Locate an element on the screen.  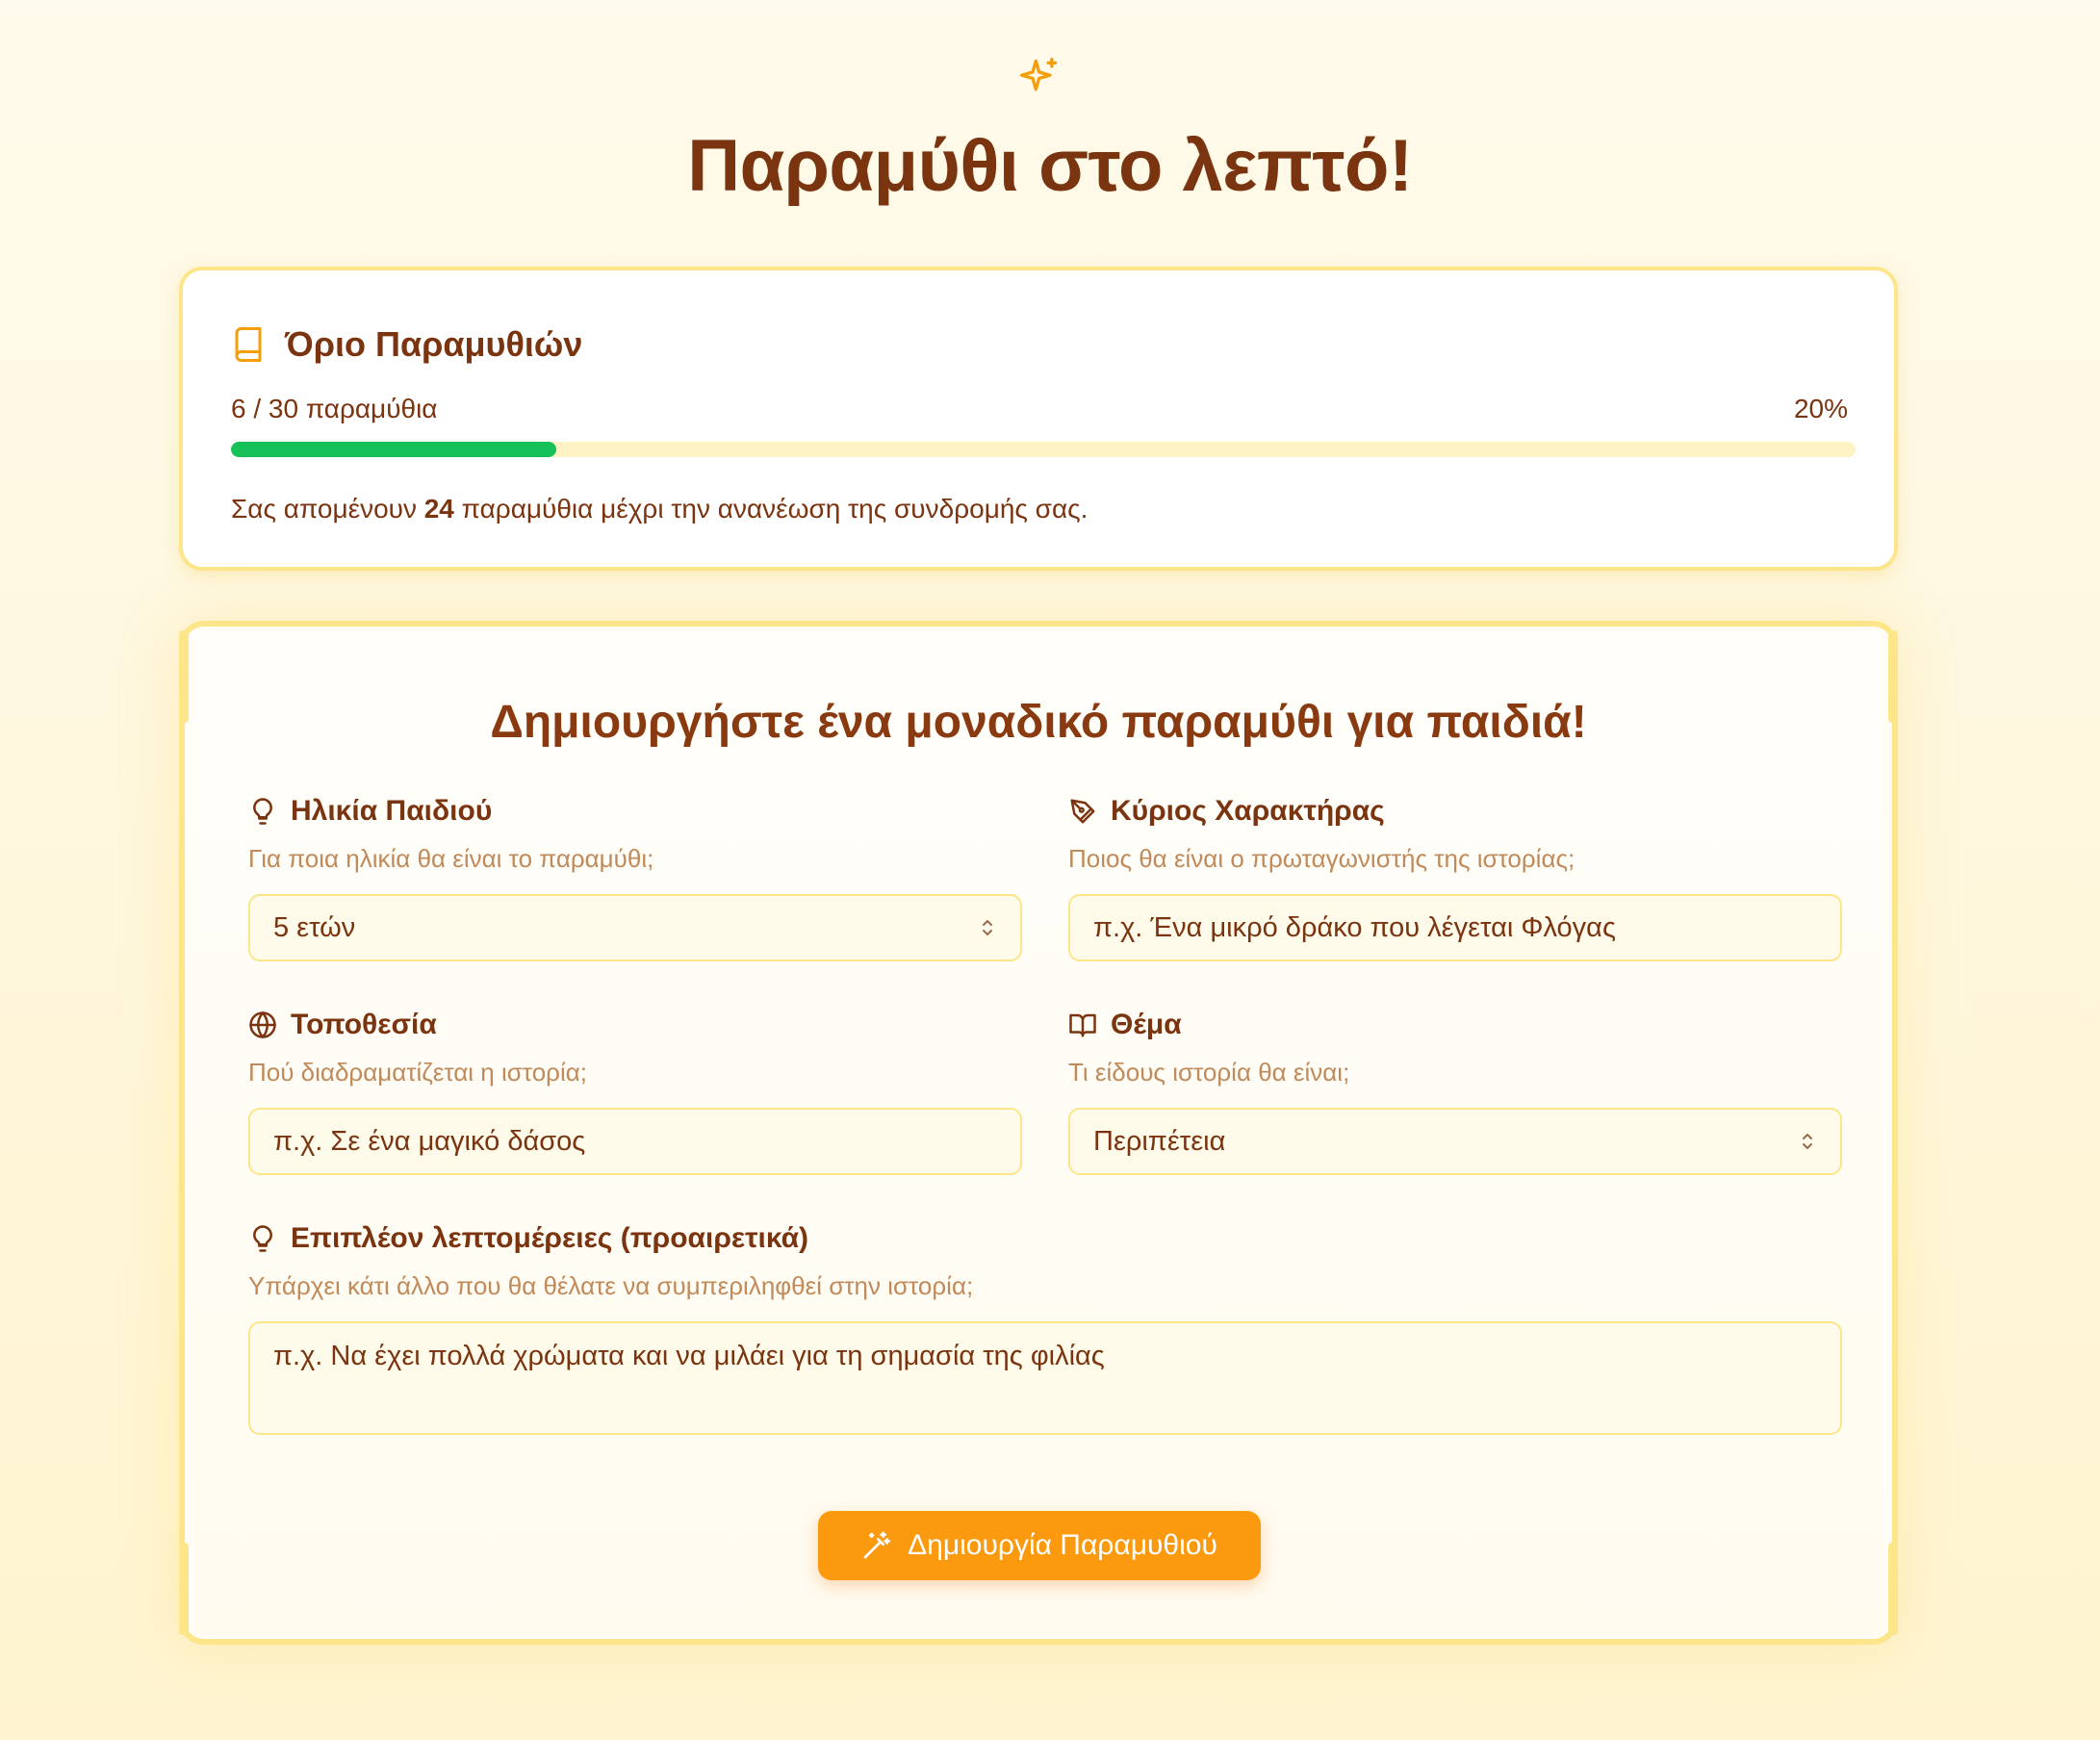
pen-tool-icon is located at coordinates (1082, 811).